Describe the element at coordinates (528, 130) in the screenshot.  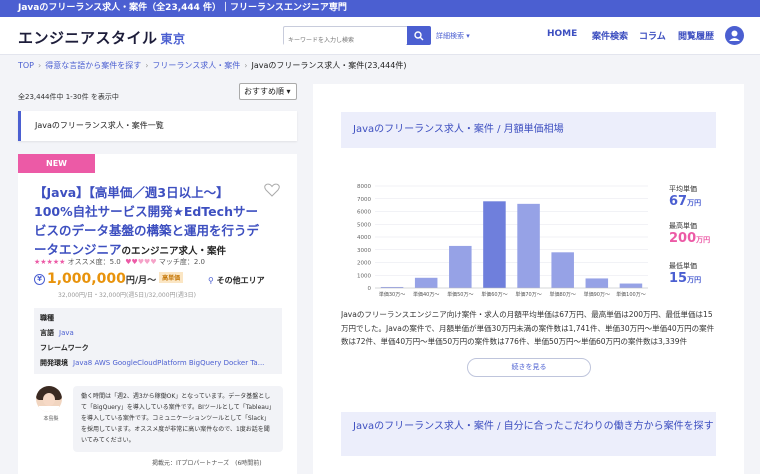
I see `market-title: Javaのフリーランス求人・案件 / 月額単価相場` at that location.